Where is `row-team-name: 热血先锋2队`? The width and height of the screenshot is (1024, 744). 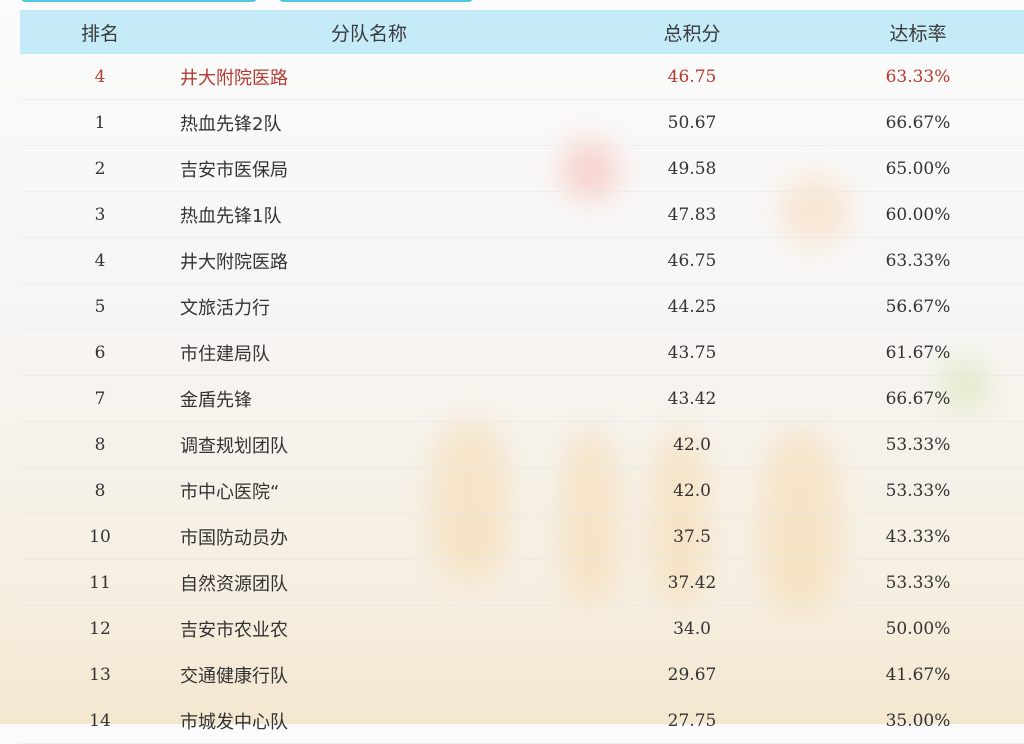 row-team-name: 热血先锋2队 is located at coordinates (231, 124).